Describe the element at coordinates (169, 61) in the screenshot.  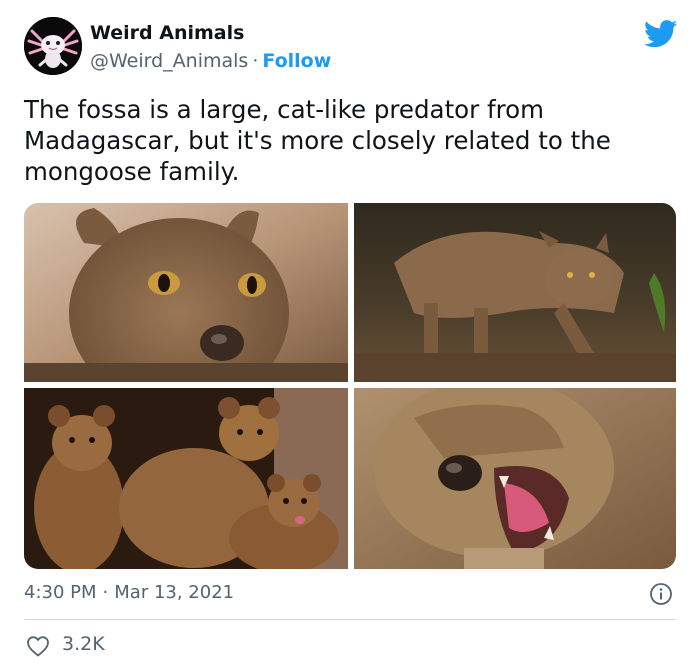
I see `handle: @Weird_Animals` at that location.